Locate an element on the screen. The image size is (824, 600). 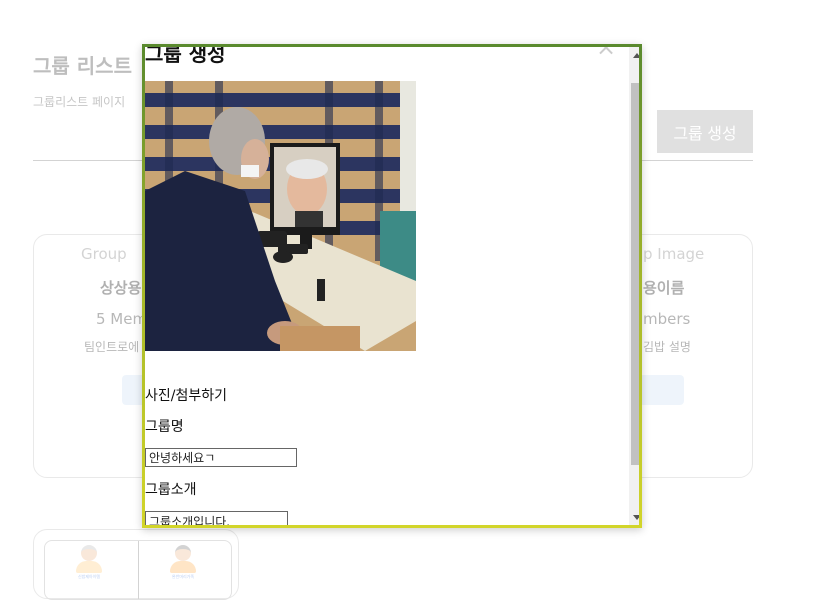
thumbnail-grid: 신밥제아이템 완반머리가족 is located at coordinates (138, 570).